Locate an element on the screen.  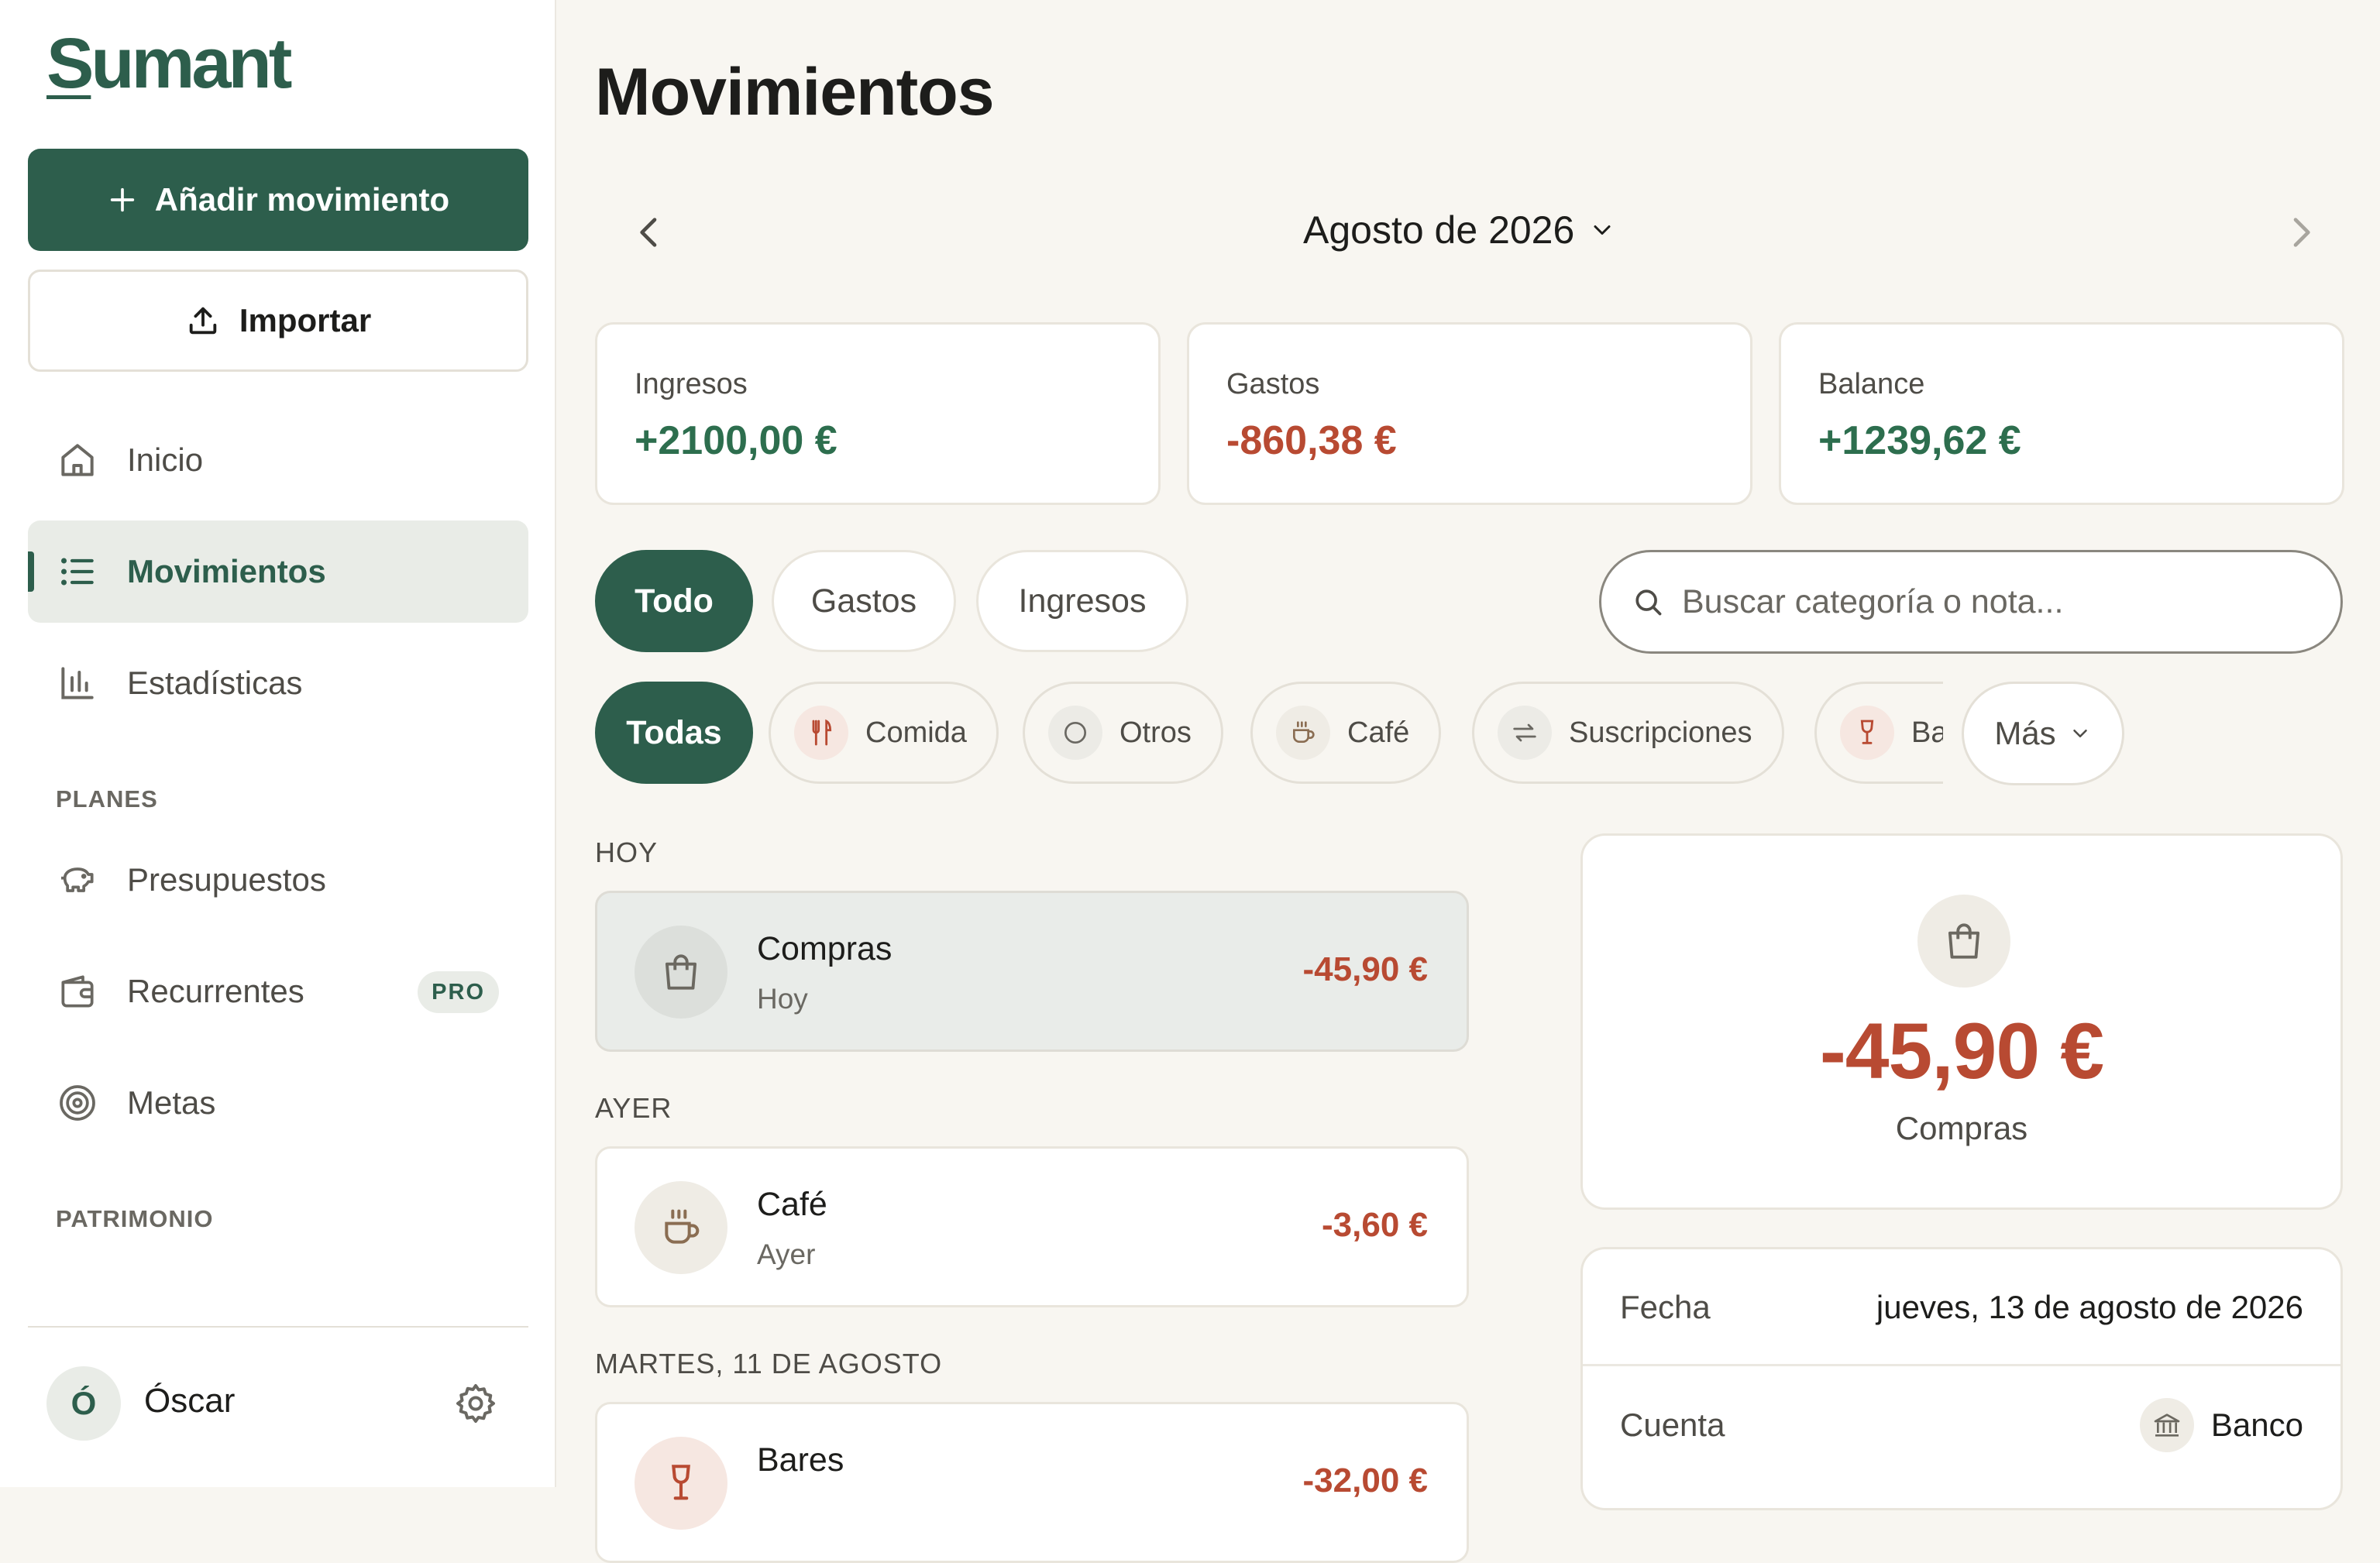
detail-amount: -45,90 € is located at coordinates (1962, 1051).